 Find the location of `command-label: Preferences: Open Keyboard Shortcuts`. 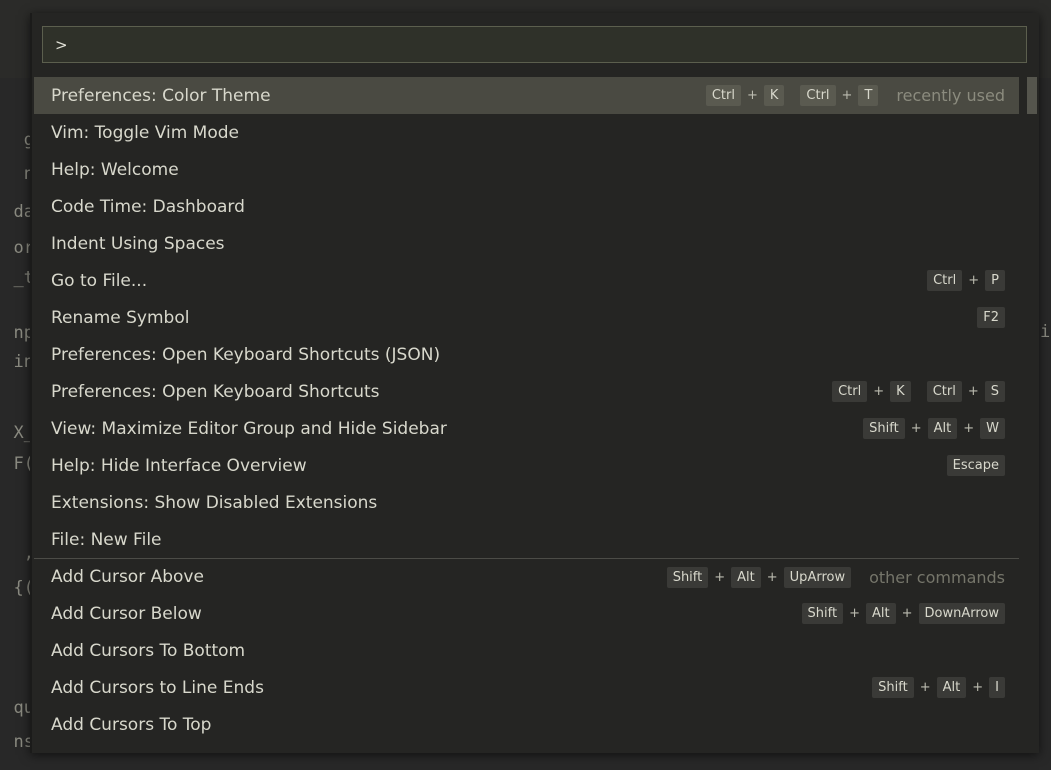

command-label: Preferences: Open Keyboard Shortcuts is located at coordinates (215, 391).